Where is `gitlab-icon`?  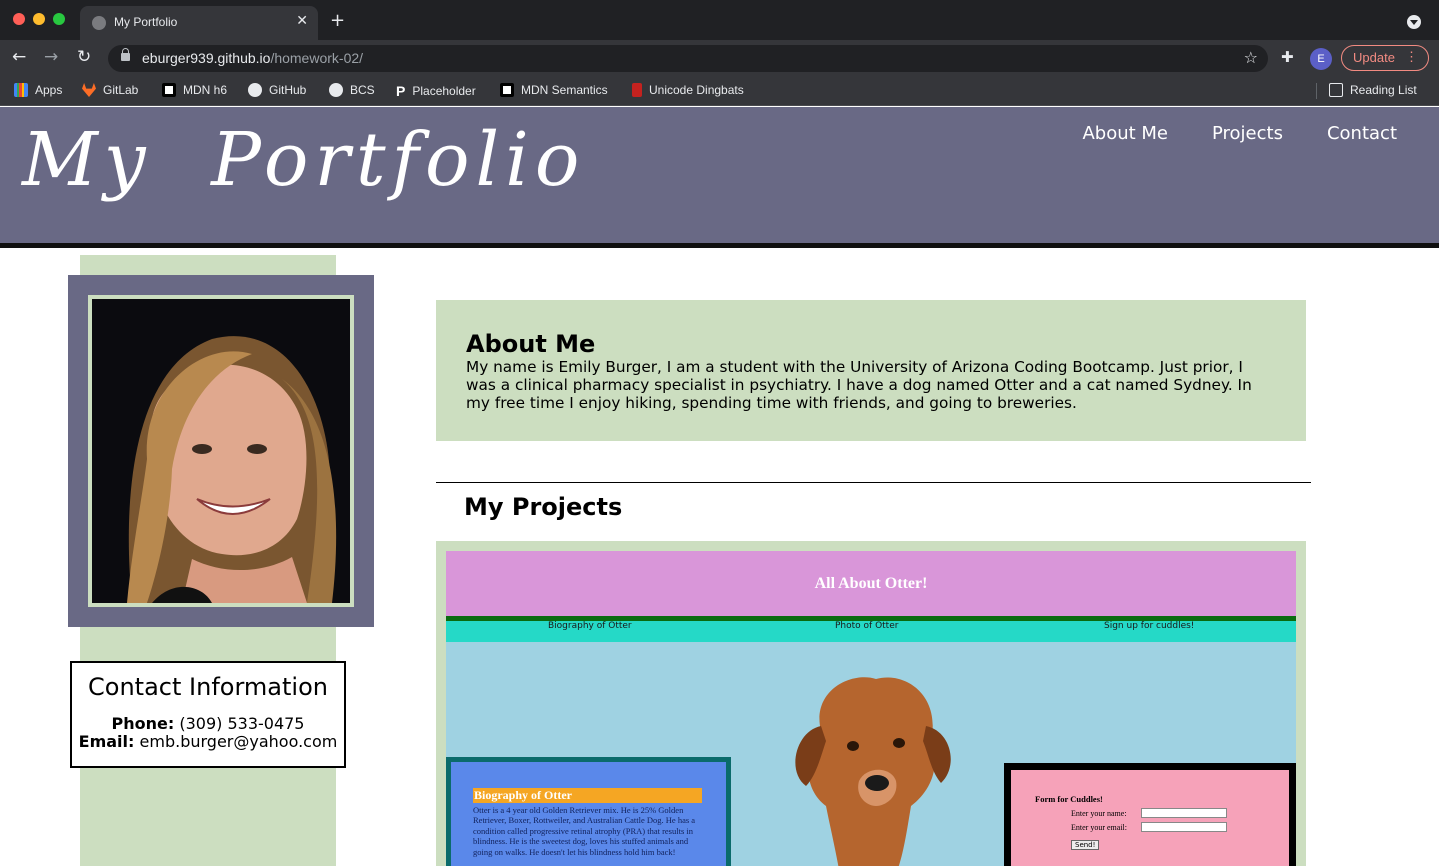
gitlab-icon is located at coordinates (89, 90).